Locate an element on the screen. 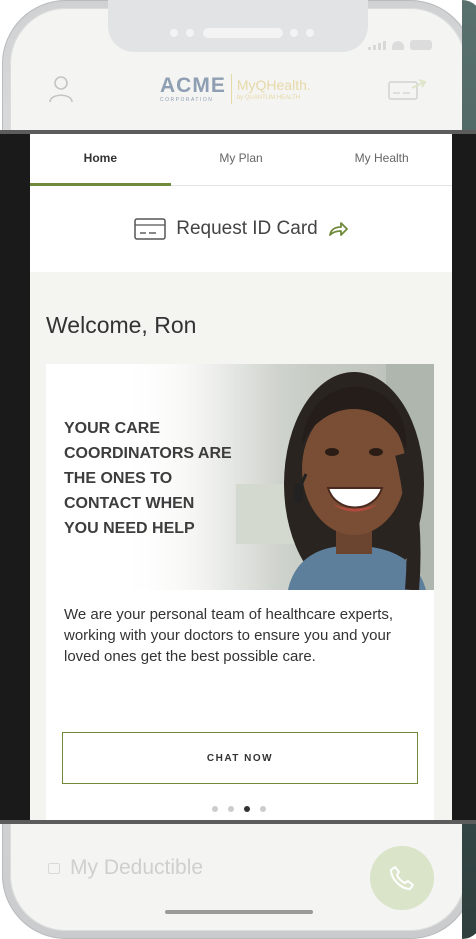 This screenshot has width=476, height=939. share-arrow-icon is located at coordinates (338, 229).